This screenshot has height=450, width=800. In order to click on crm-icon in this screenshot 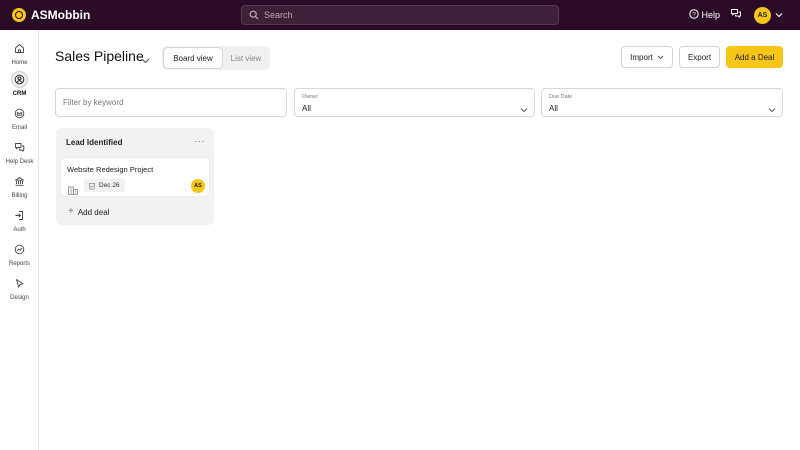, I will do `click(19, 79)`.